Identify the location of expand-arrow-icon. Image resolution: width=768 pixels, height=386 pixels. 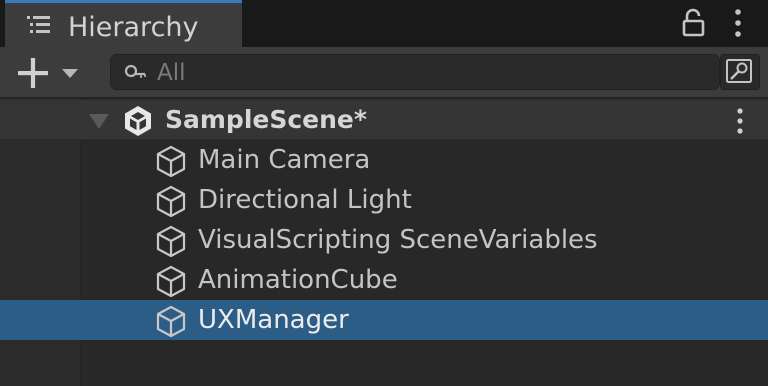
(99, 121).